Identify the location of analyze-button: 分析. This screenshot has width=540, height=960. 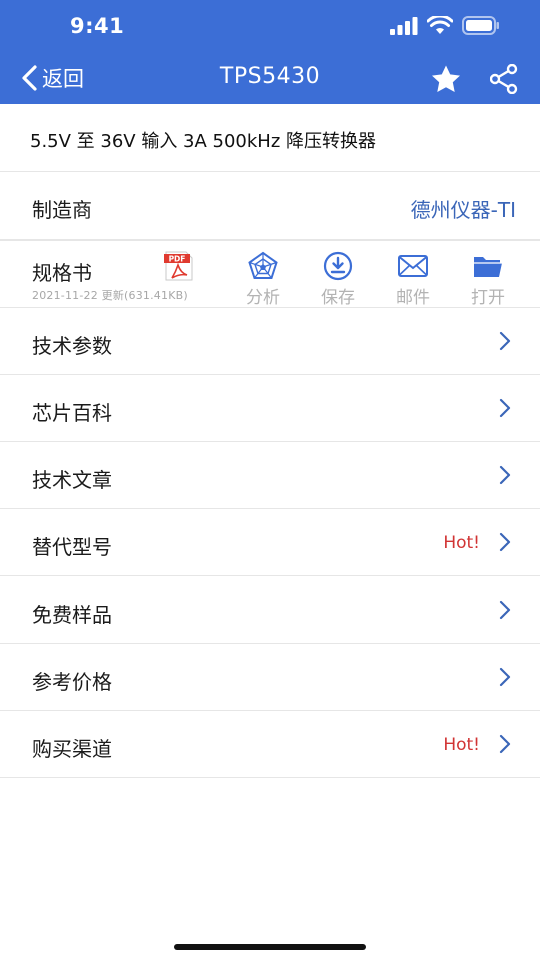
(263, 279).